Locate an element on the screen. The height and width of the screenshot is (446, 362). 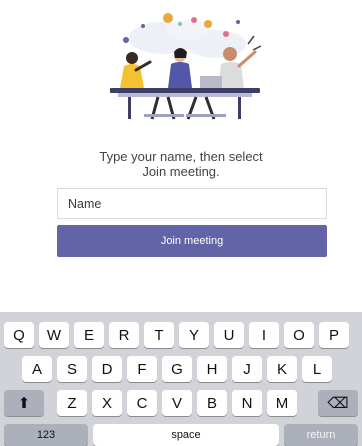
join-meeting-label: Join meeting is located at coordinates (192, 241).